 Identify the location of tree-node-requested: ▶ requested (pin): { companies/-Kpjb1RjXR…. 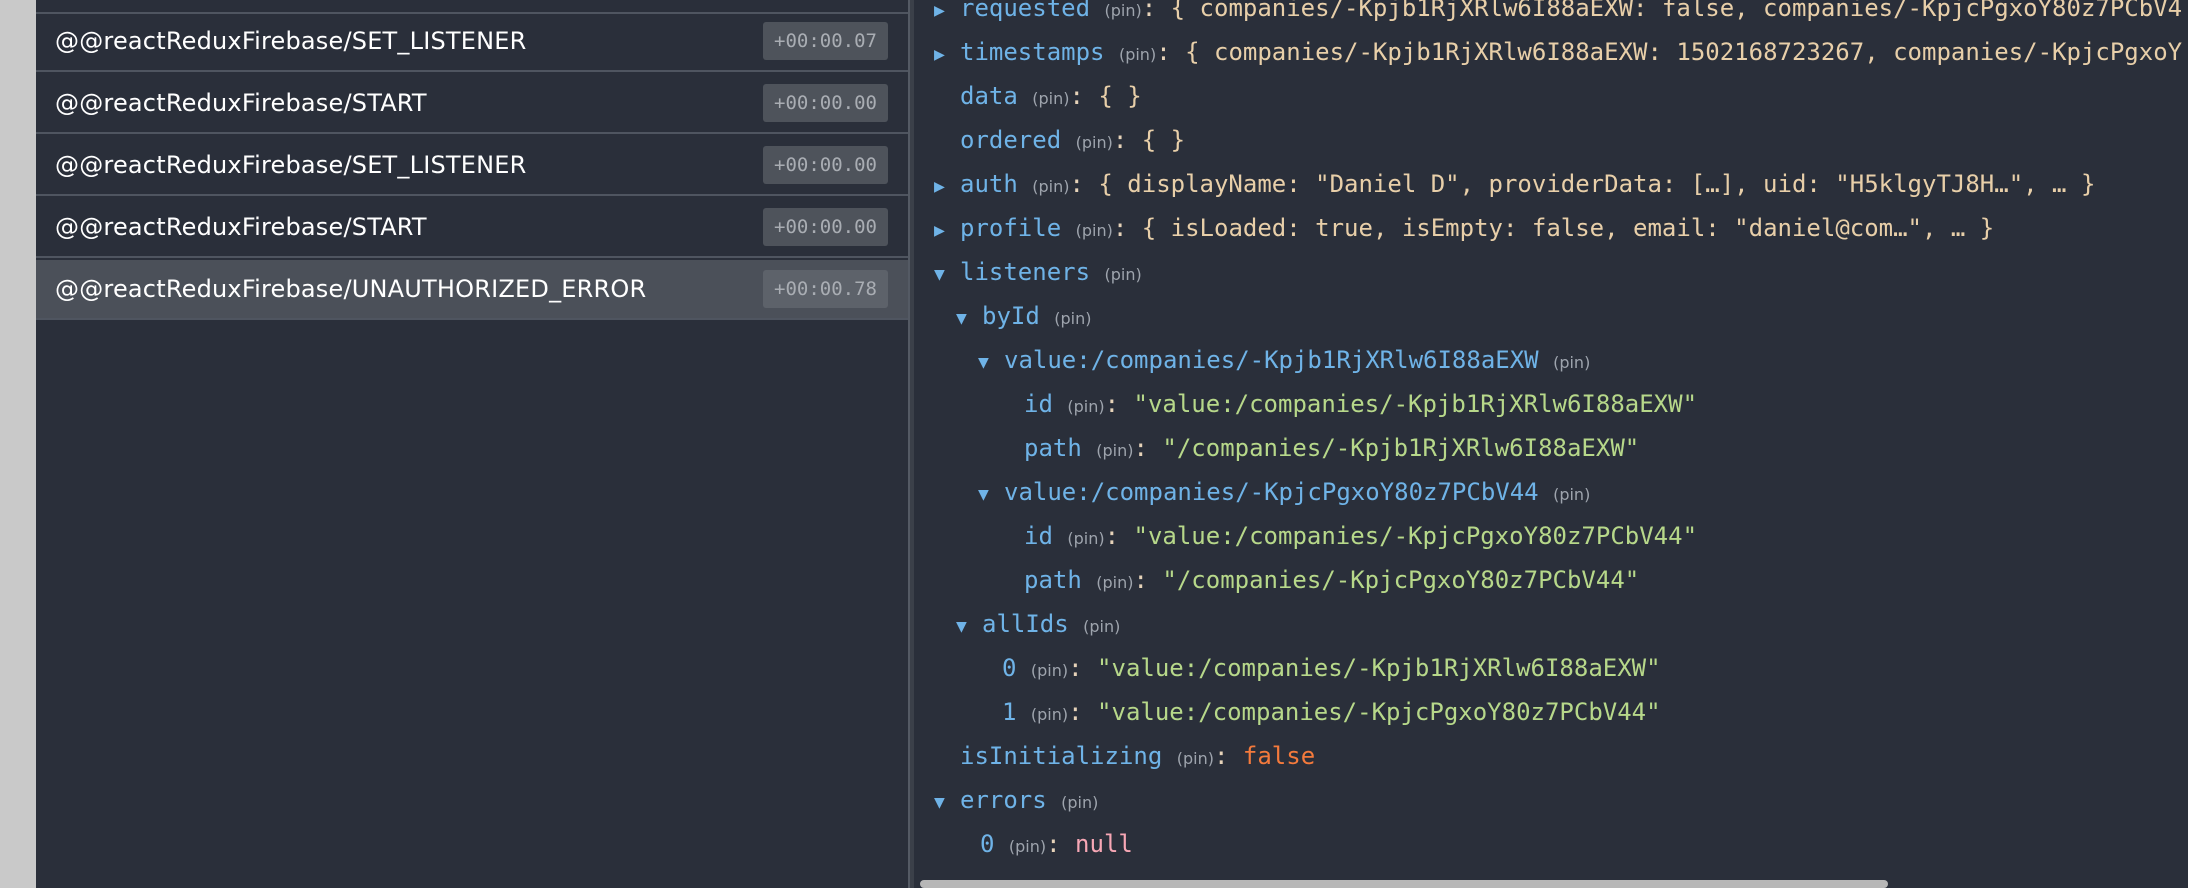
(1558, 14).